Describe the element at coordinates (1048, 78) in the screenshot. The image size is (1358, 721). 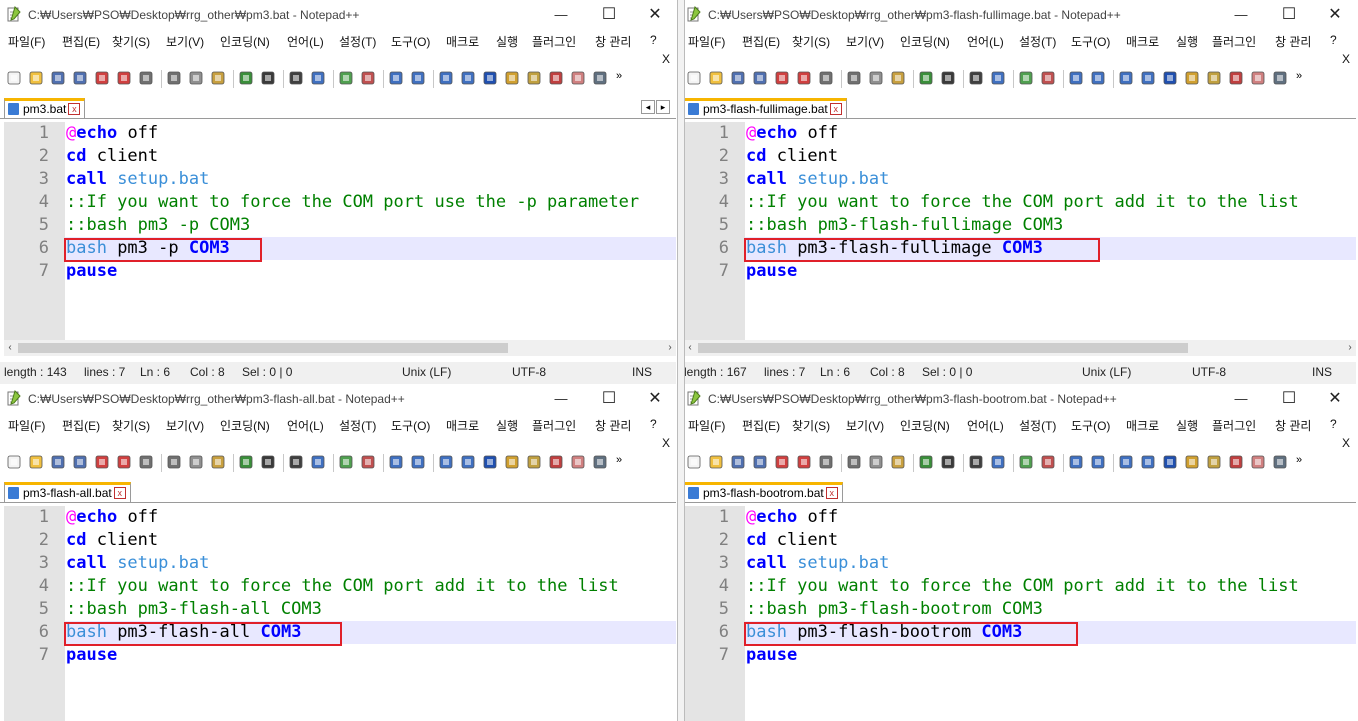
I see `zoom-out-icon` at that location.